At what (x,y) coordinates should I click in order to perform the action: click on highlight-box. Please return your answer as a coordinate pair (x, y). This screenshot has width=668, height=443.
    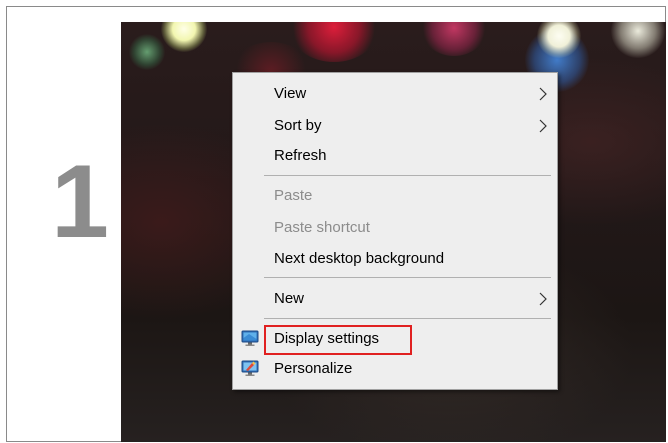
    Looking at the image, I should click on (338, 340).